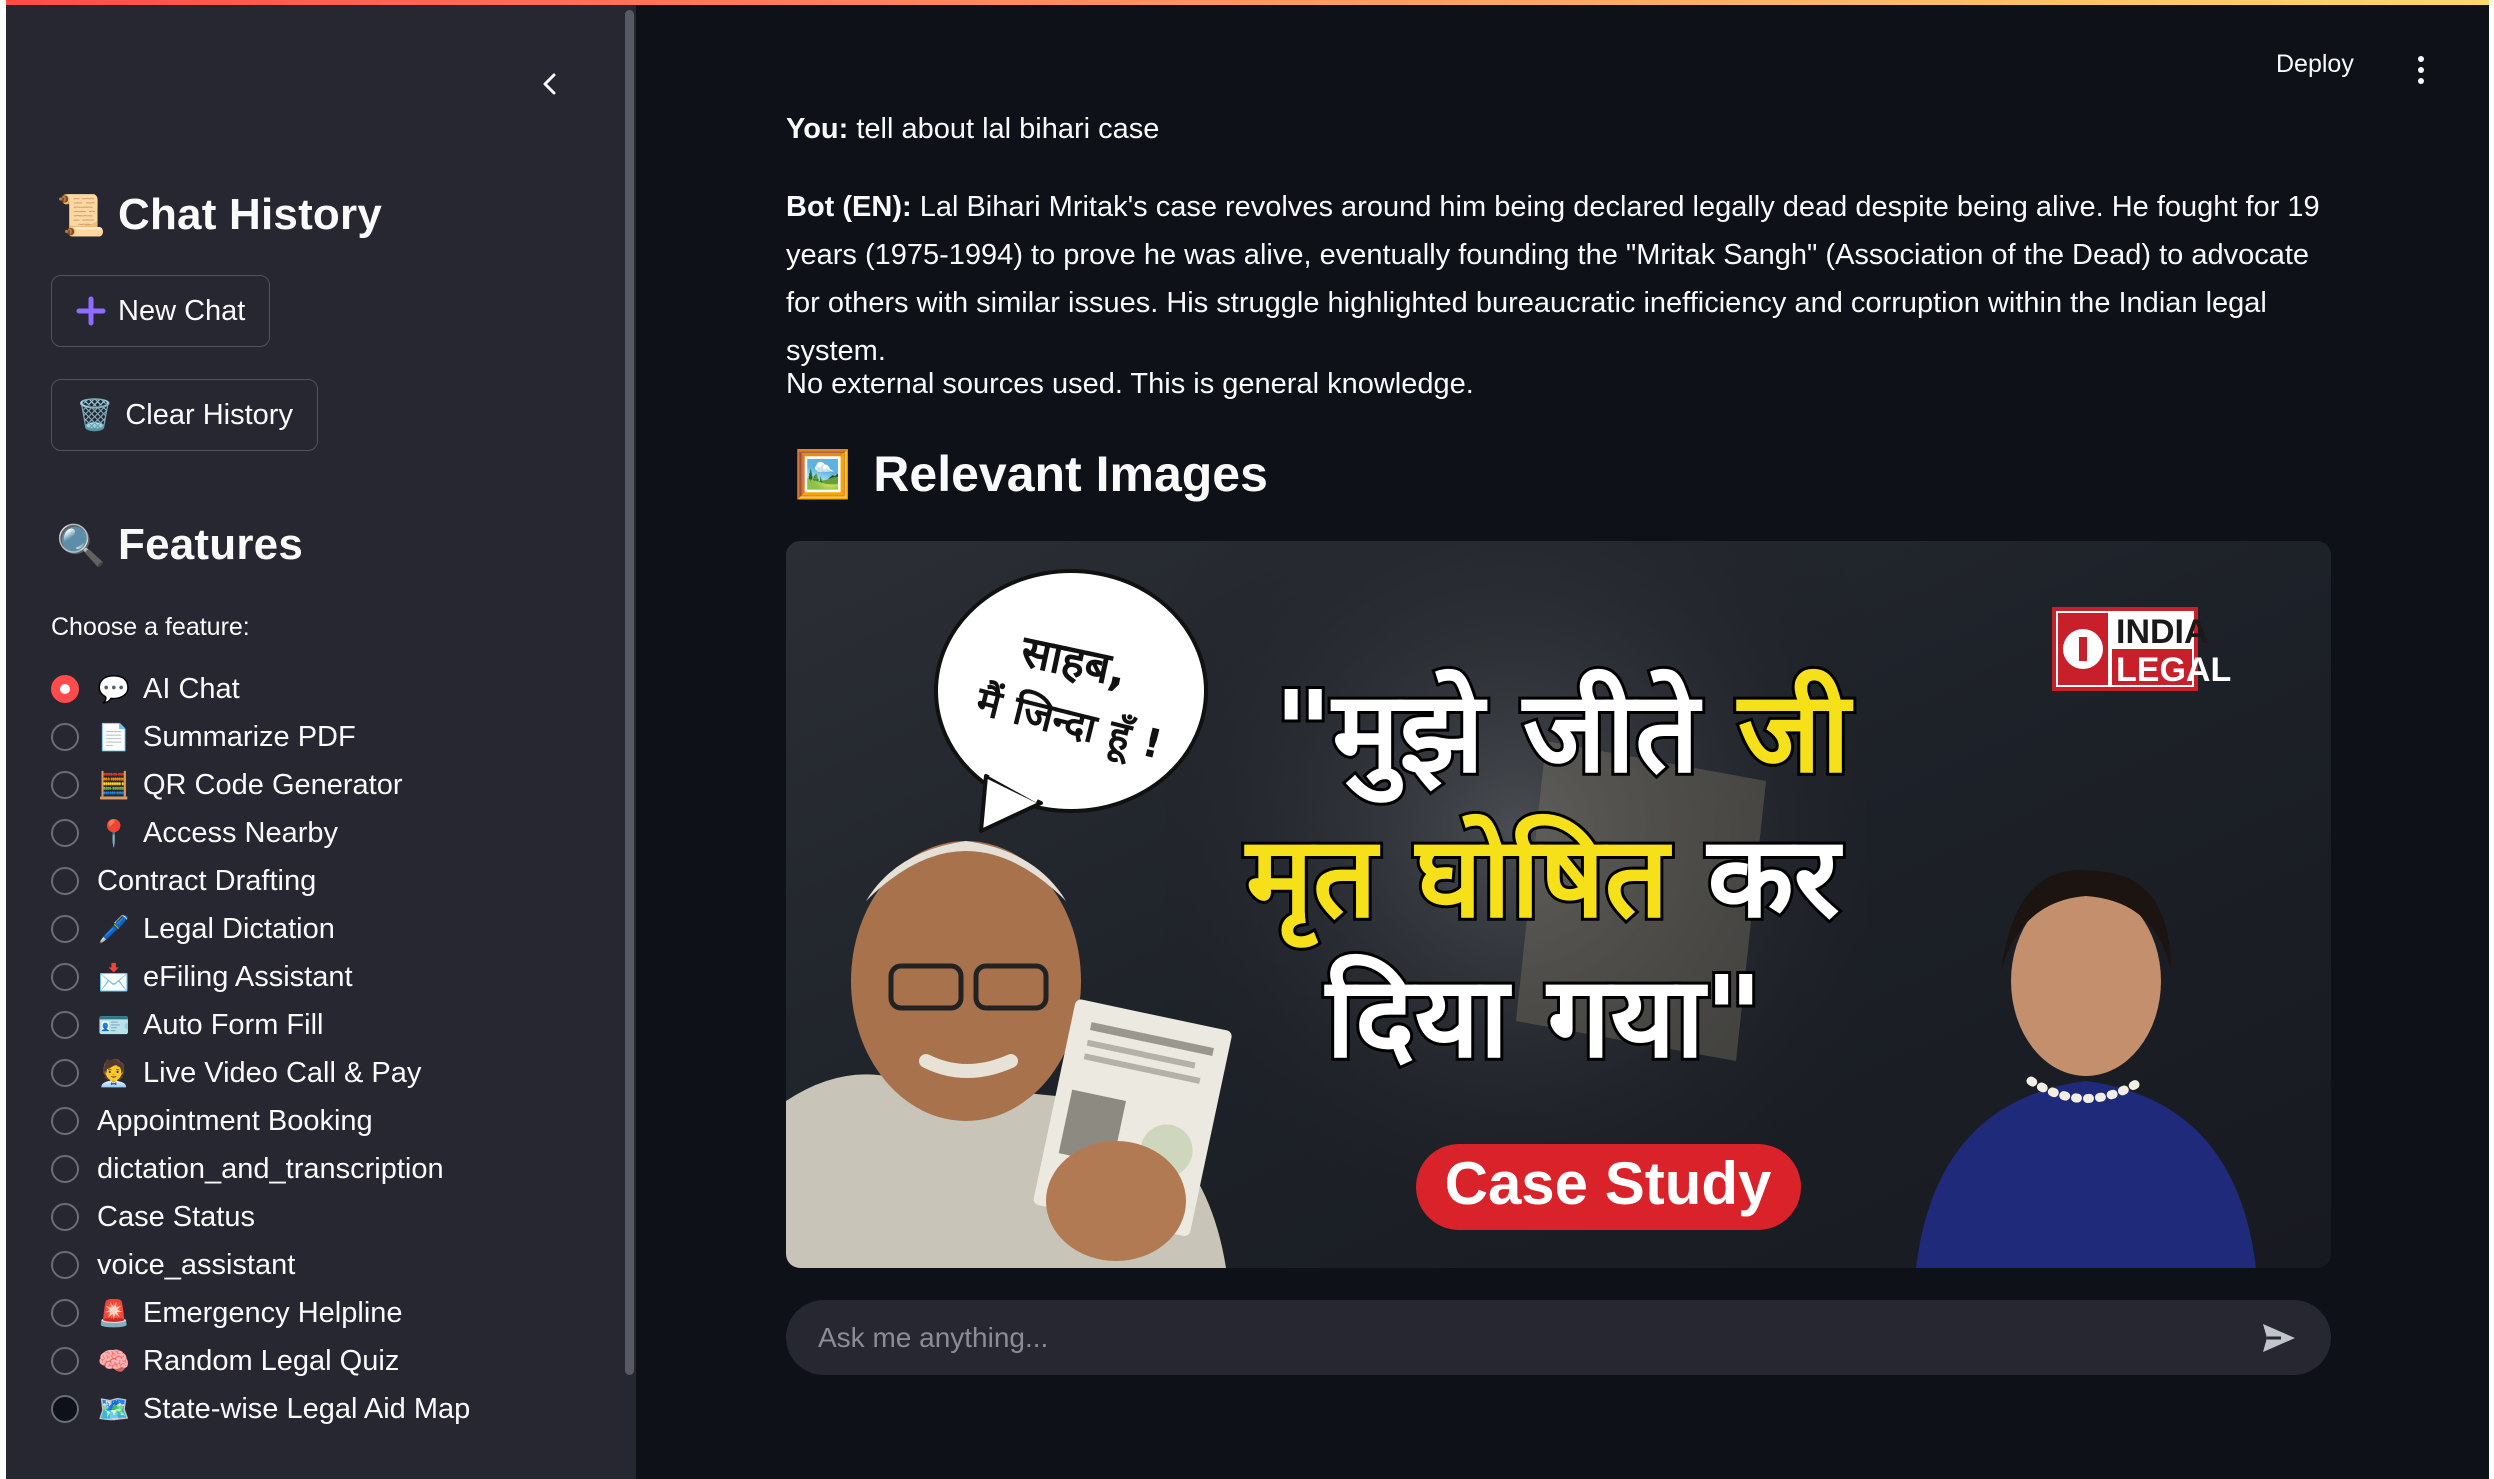  What do you see at coordinates (260, 737) in the screenshot?
I see `feature-option: 📄 Summarize PDF` at bounding box center [260, 737].